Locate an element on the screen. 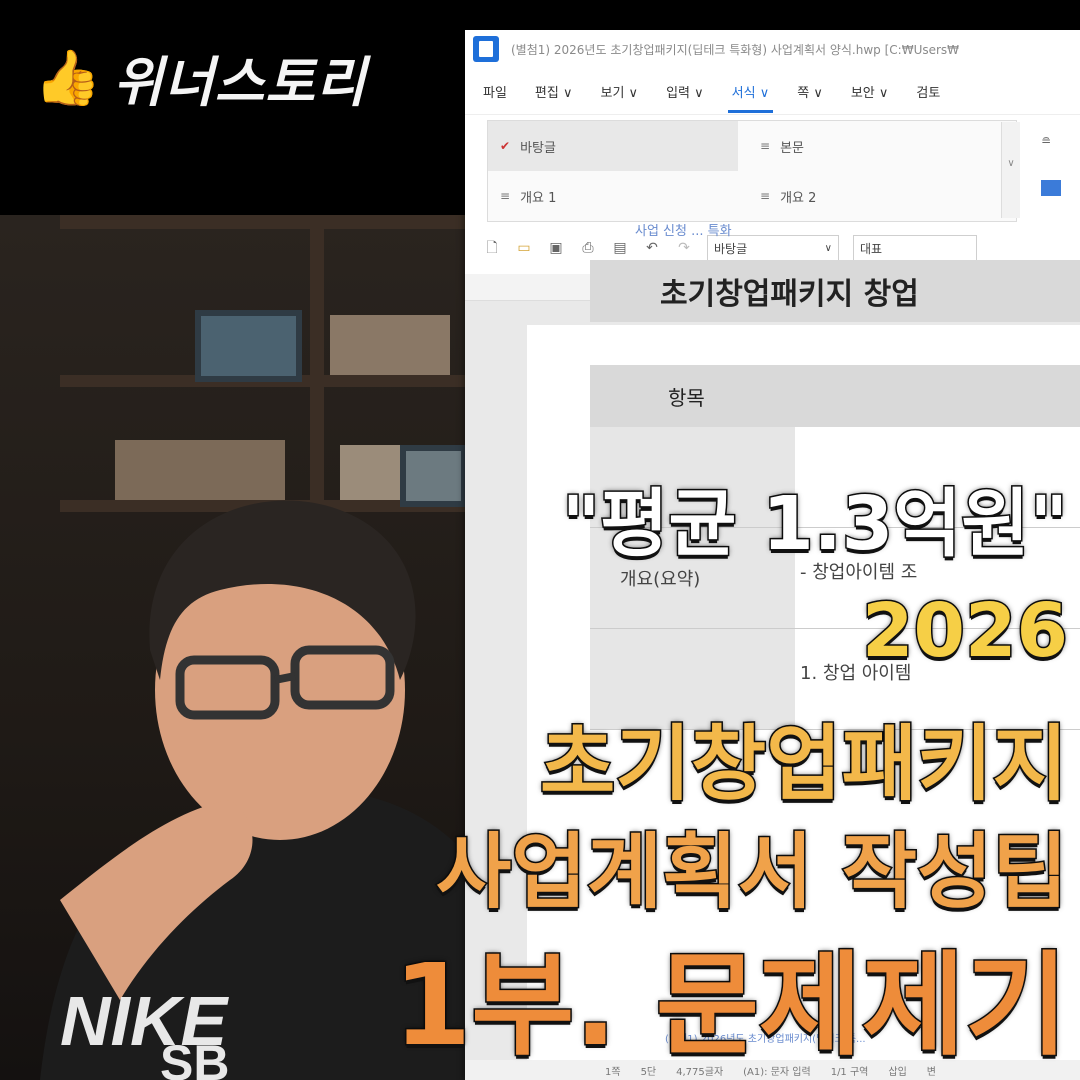 This screenshot has height=1080, width=1080. style-item-body: ≡ 본문 is located at coordinates (873, 146).